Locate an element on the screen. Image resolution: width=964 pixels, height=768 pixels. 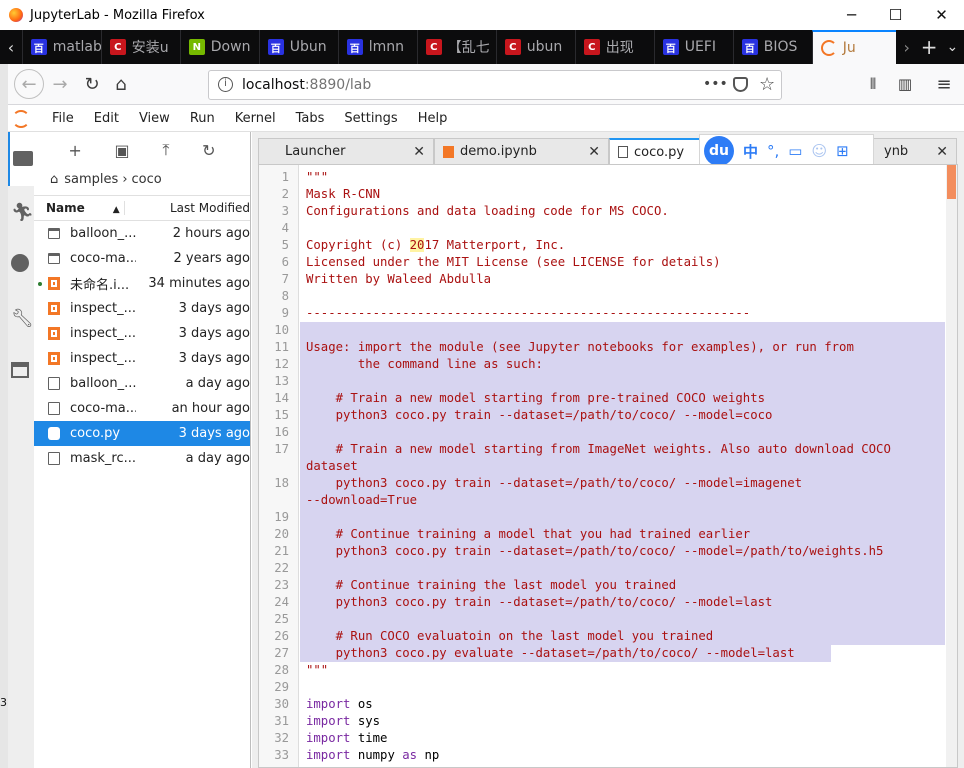
browser-tab: C 安装u is located at coordinates (140, 47).